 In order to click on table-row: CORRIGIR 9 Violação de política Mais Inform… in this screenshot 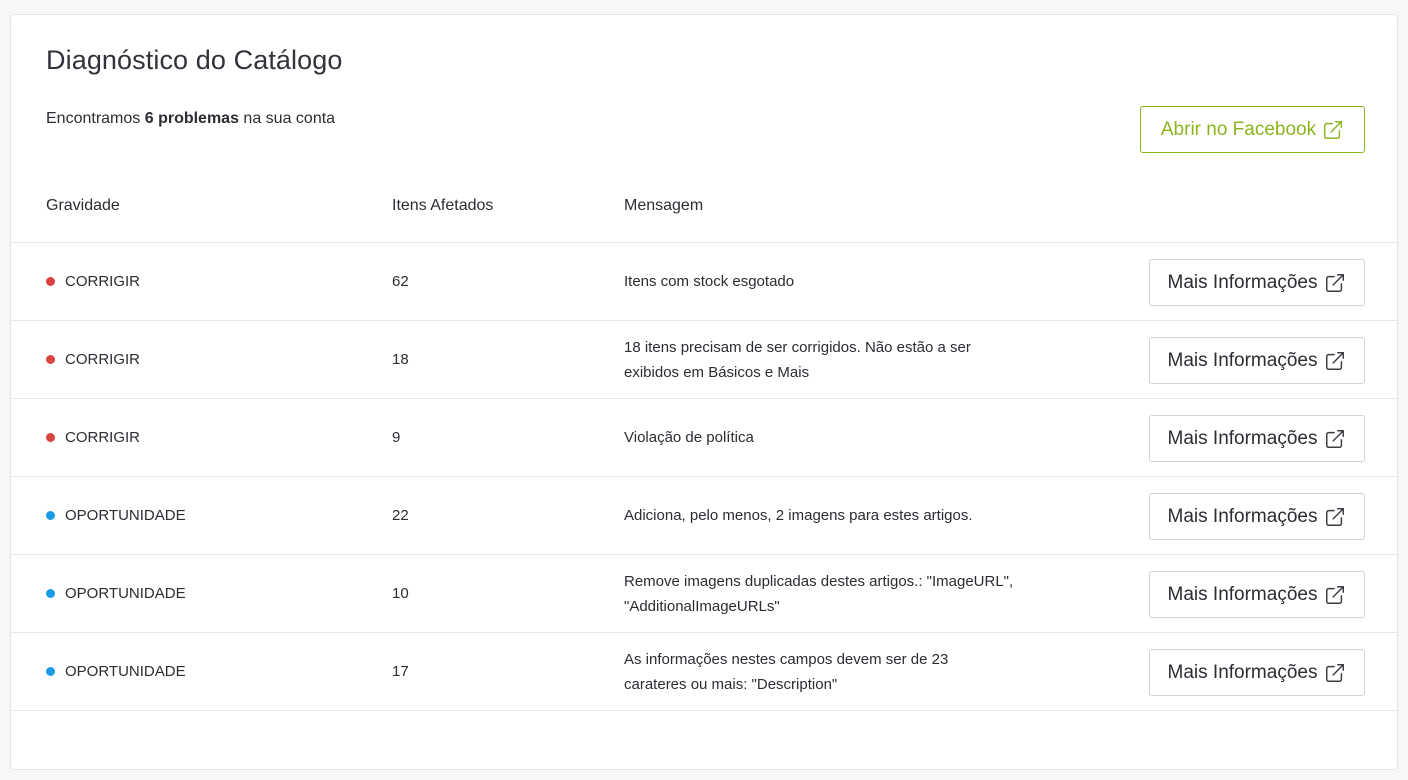, I will do `click(705, 438)`.